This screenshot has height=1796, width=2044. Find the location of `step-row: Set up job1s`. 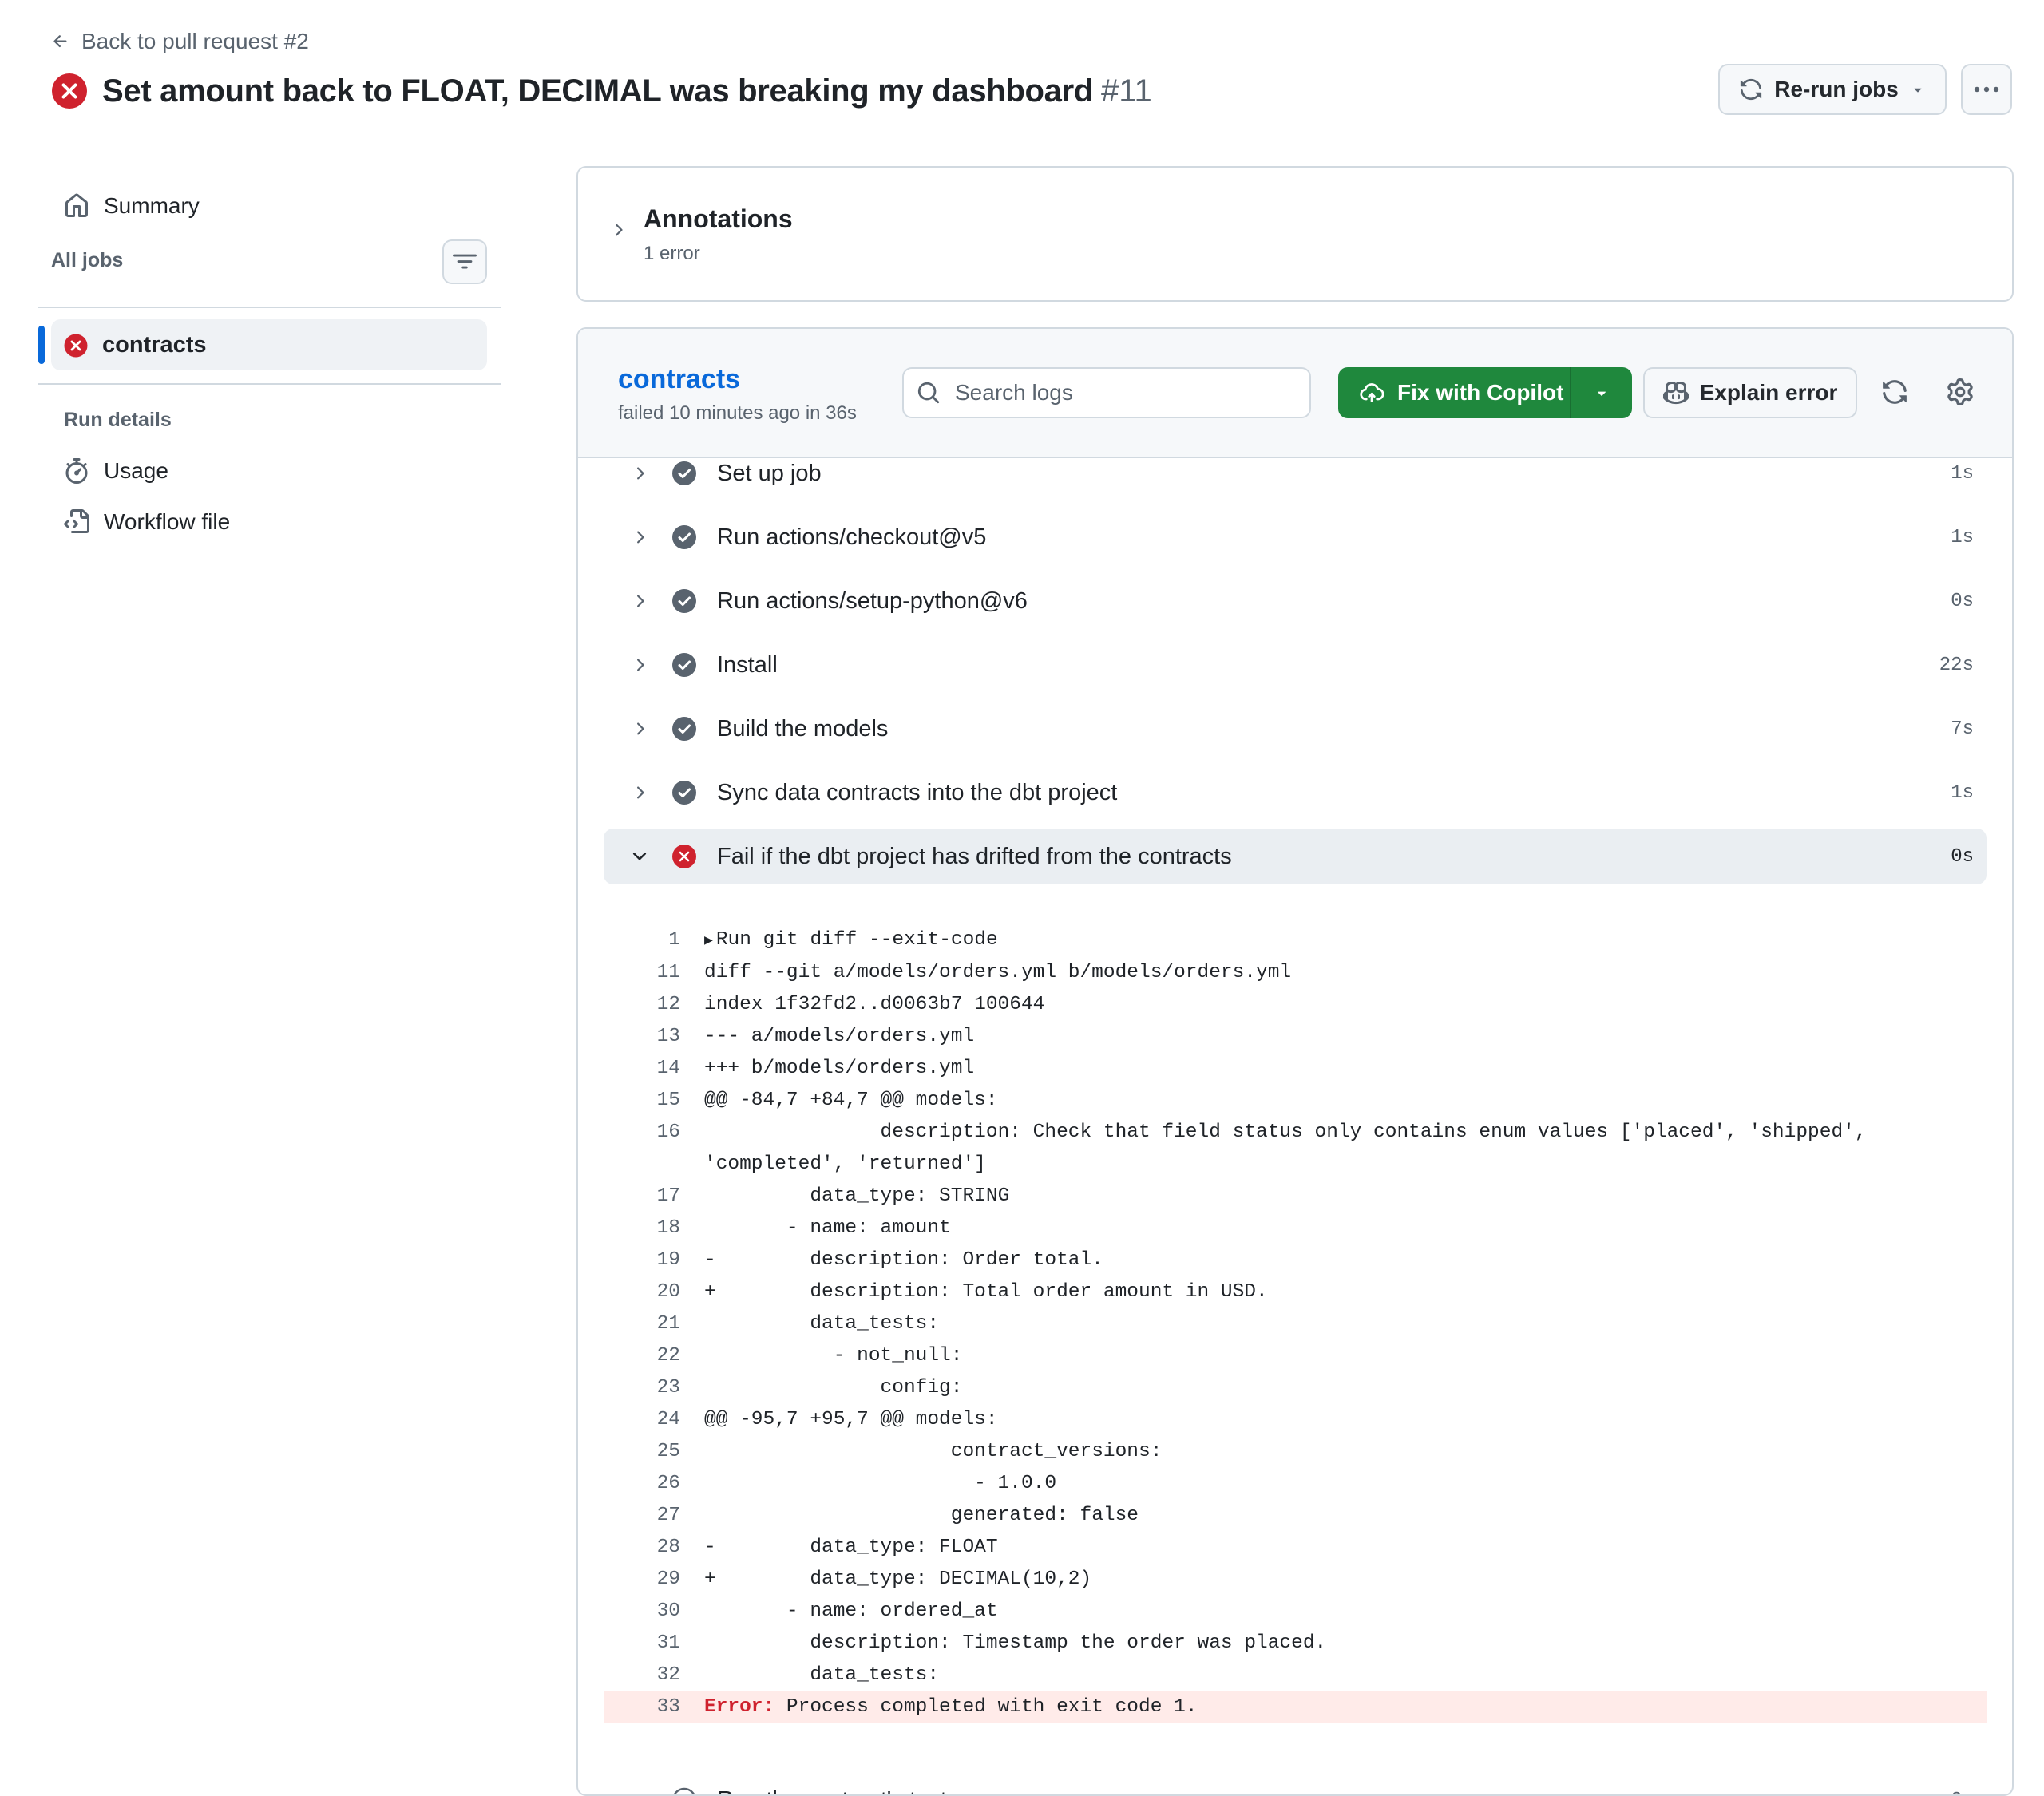

step-row: Set up job1s is located at coordinates (1295, 473).